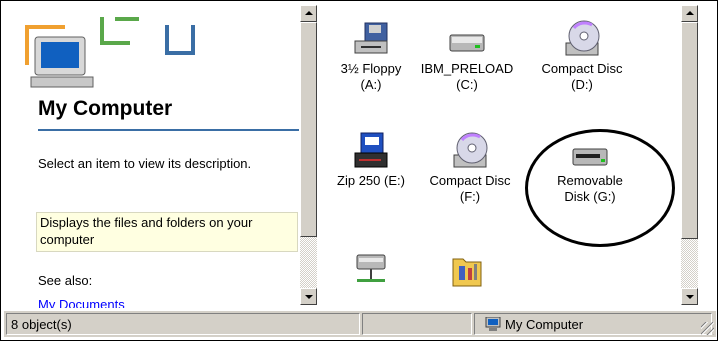 The width and height of the screenshot is (718, 341). Describe the element at coordinates (110, 52) in the screenshot. I see `my-computer-banner-icon` at that location.